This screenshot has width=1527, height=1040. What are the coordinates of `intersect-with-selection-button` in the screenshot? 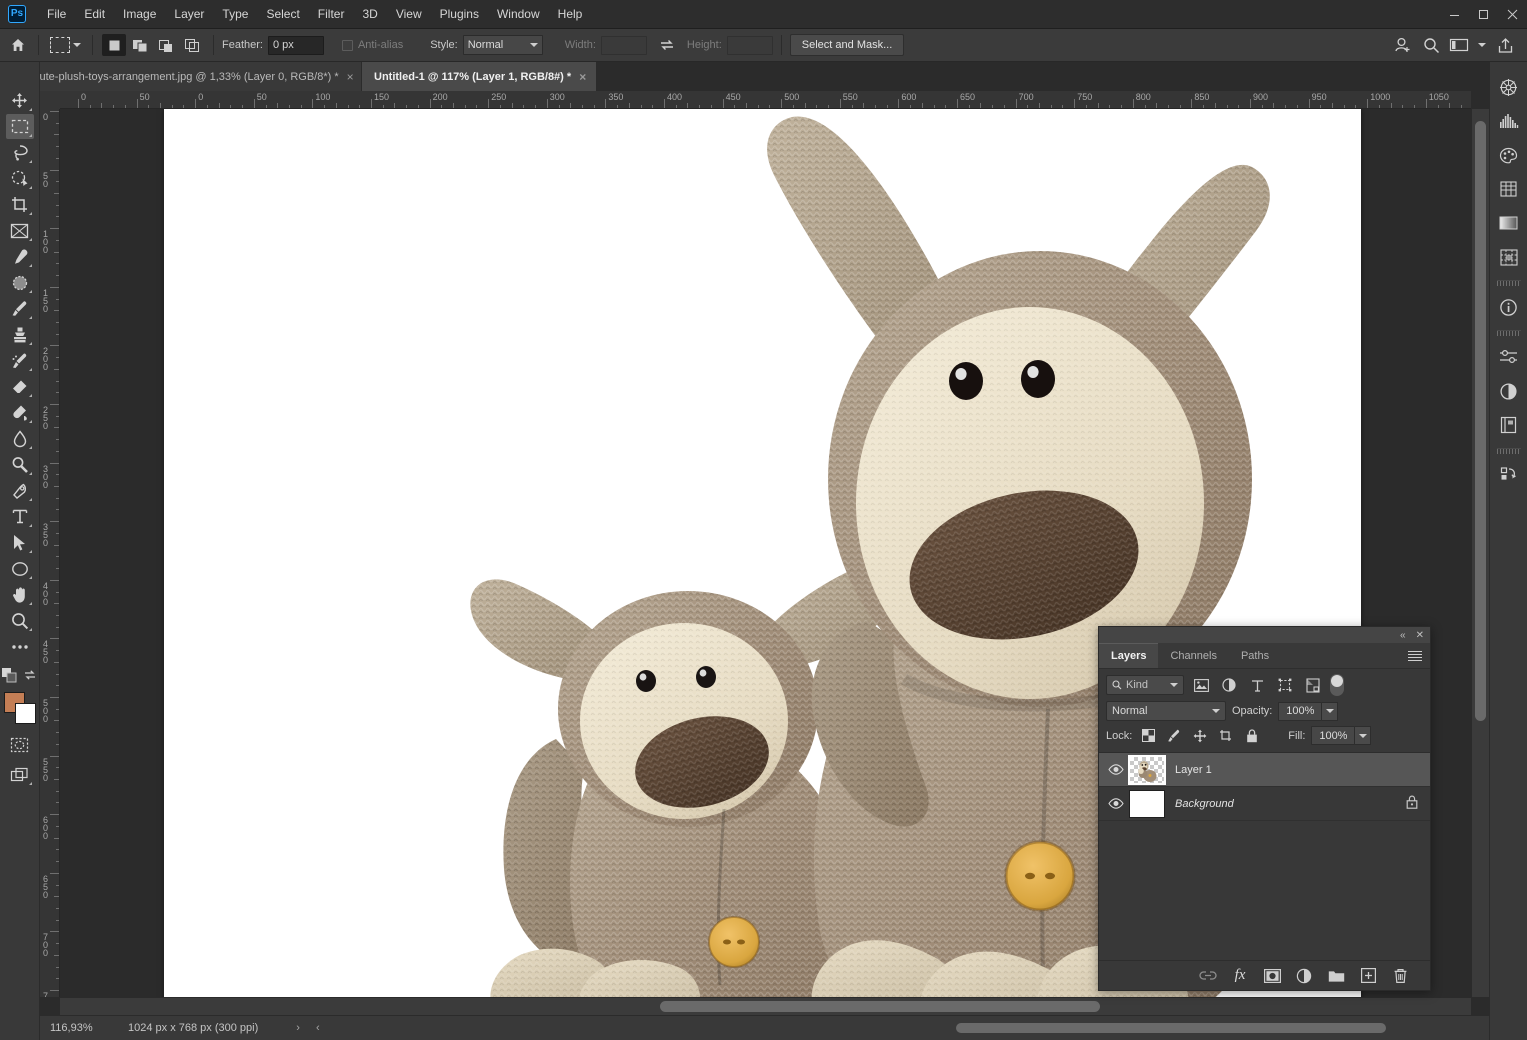 It's located at (192, 45).